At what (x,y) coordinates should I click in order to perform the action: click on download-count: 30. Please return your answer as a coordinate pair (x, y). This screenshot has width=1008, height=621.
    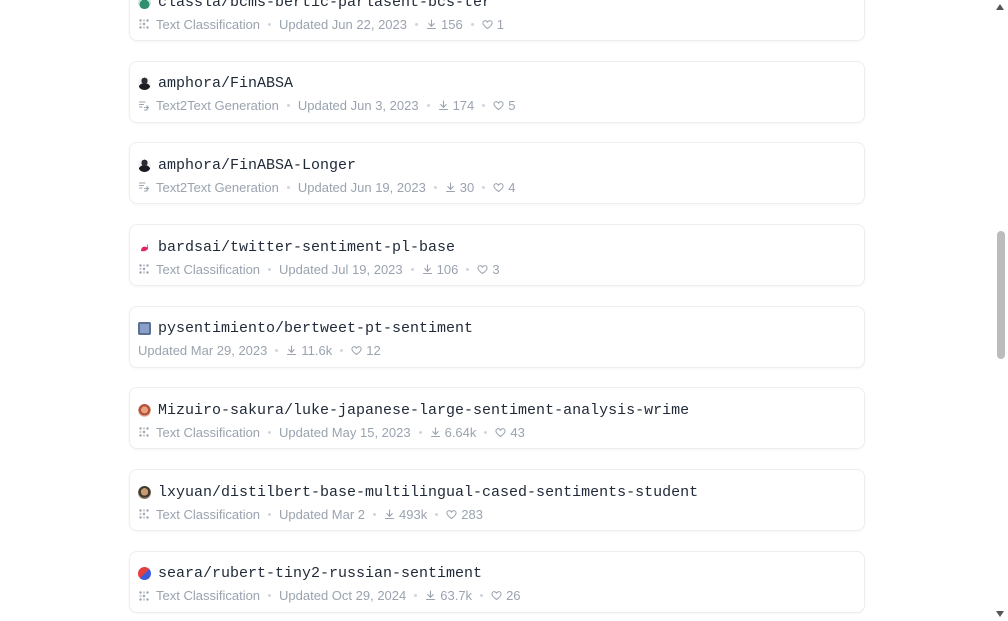
    Looking at the image, I should click on (467, 187).